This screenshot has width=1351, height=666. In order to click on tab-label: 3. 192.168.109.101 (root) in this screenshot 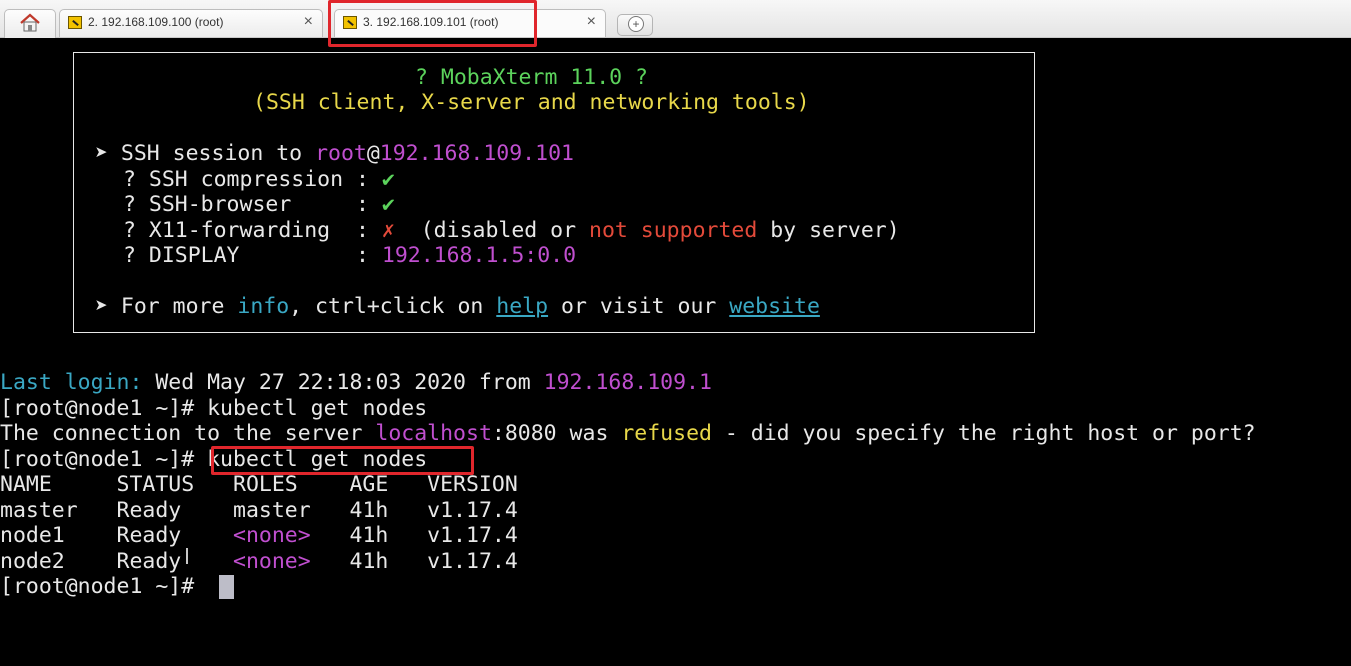, I will do `click(431, 22)`.